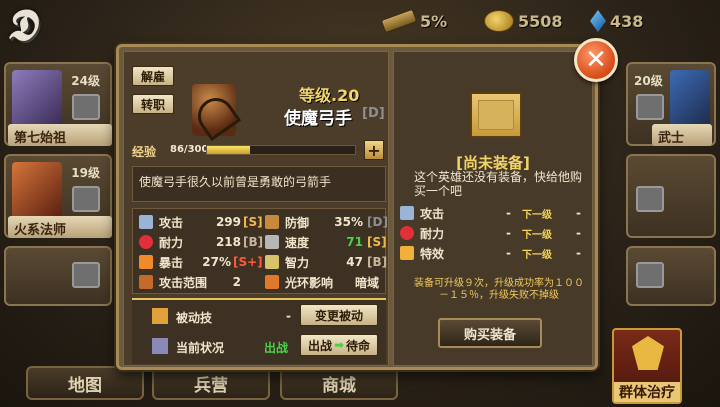  I want to click on scroll-resource: 5%, so click(414, 21).